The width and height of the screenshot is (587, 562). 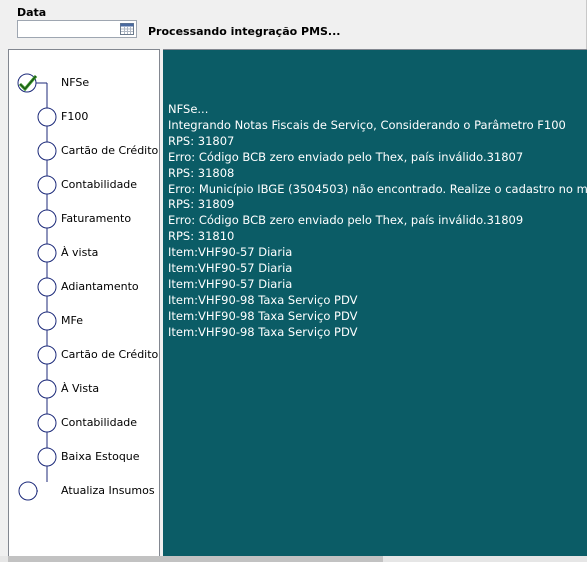 What do you see at coordinates (75, 82) in the screenshot?
I see `step-label: NFSe` at bounding box center [75, 82].